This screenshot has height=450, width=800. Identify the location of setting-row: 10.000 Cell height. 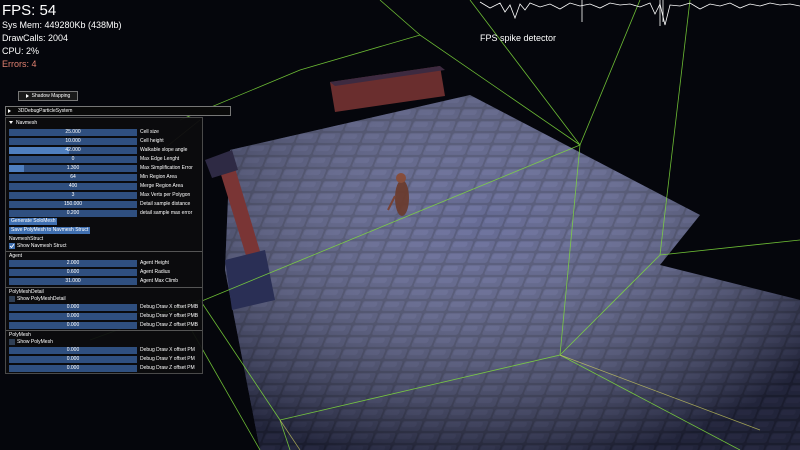
(104, 141).